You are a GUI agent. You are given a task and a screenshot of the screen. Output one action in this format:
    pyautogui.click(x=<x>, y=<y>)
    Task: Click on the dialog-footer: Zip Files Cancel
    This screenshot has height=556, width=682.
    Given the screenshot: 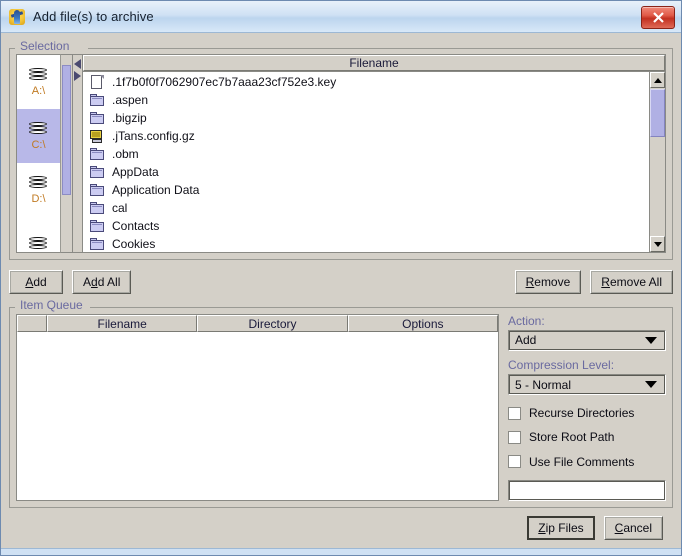 What is the action you would take?
    pyautogui.click(x=341, y=528)
    